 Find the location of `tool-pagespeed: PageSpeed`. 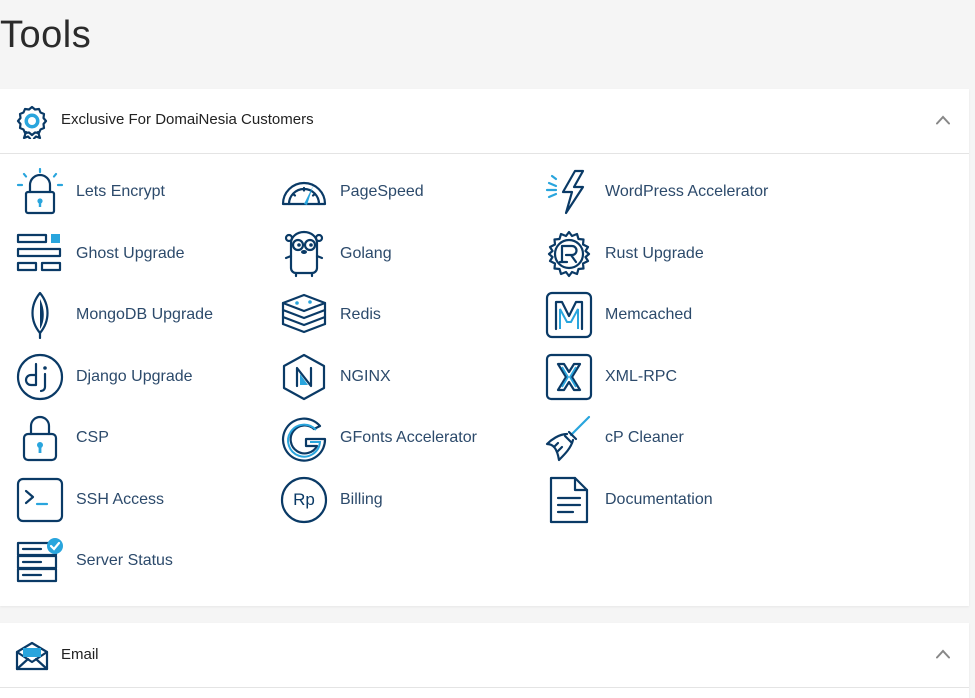

tool-pagespeed: PageSpeed is located at coordinates (405, 192).